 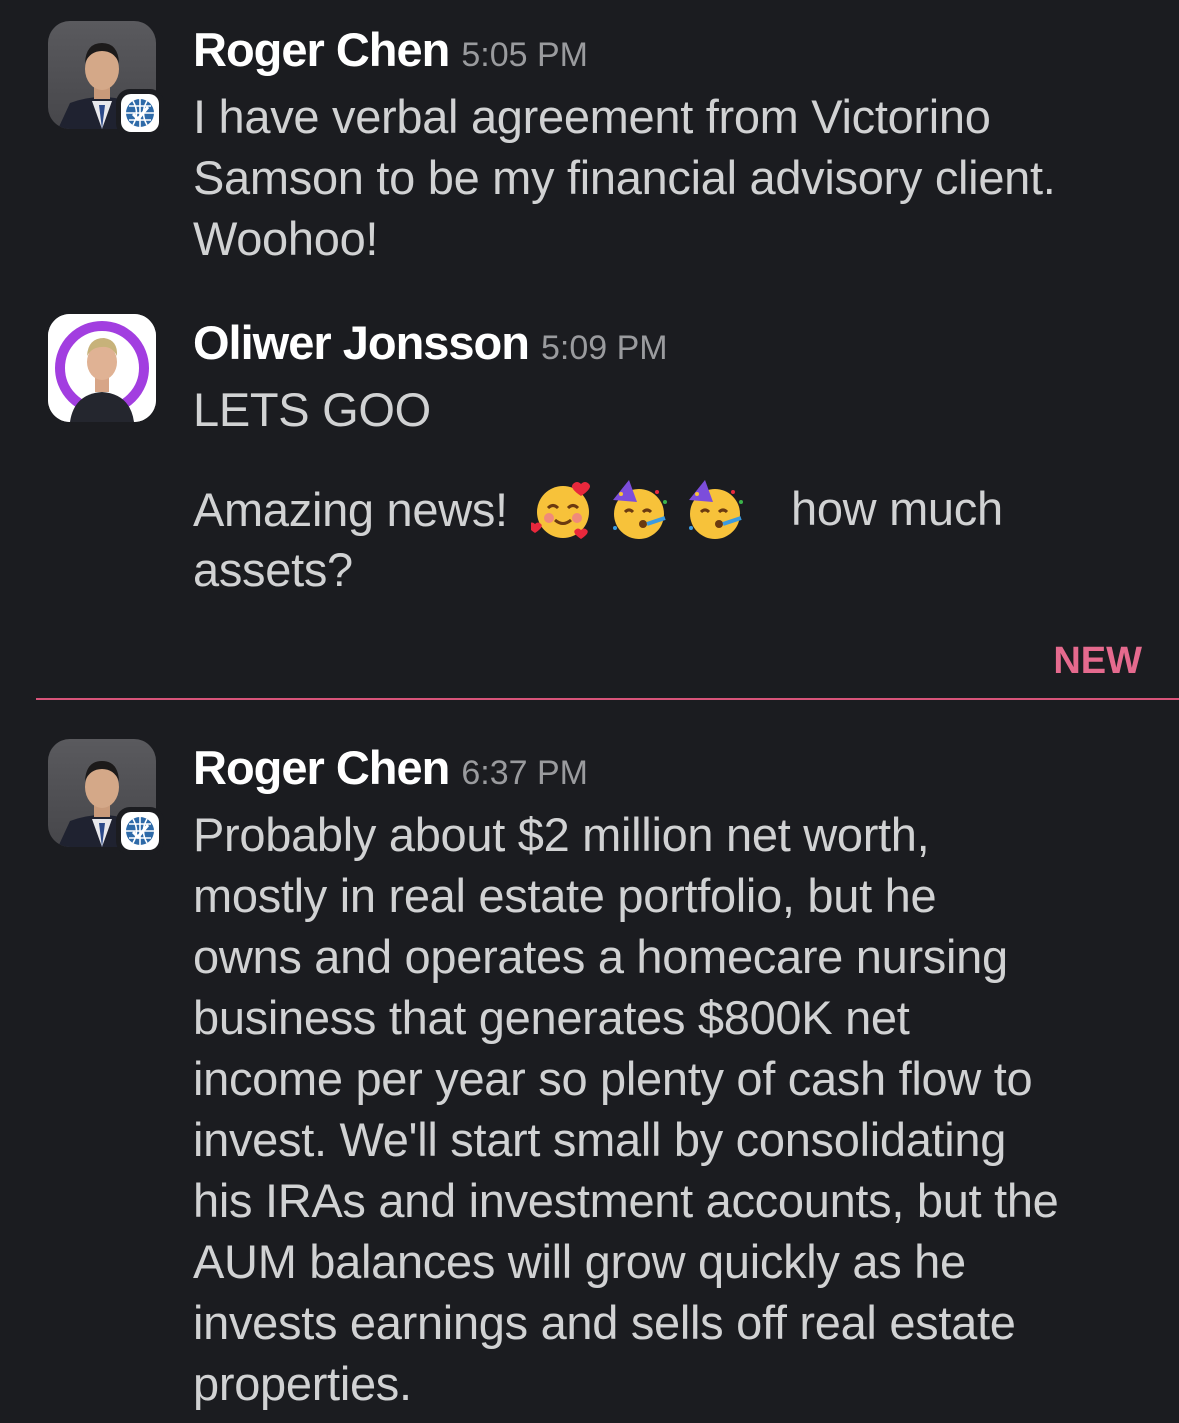 I want to click on avatar-oliwer-jonsson, so click(x=102, y=368).